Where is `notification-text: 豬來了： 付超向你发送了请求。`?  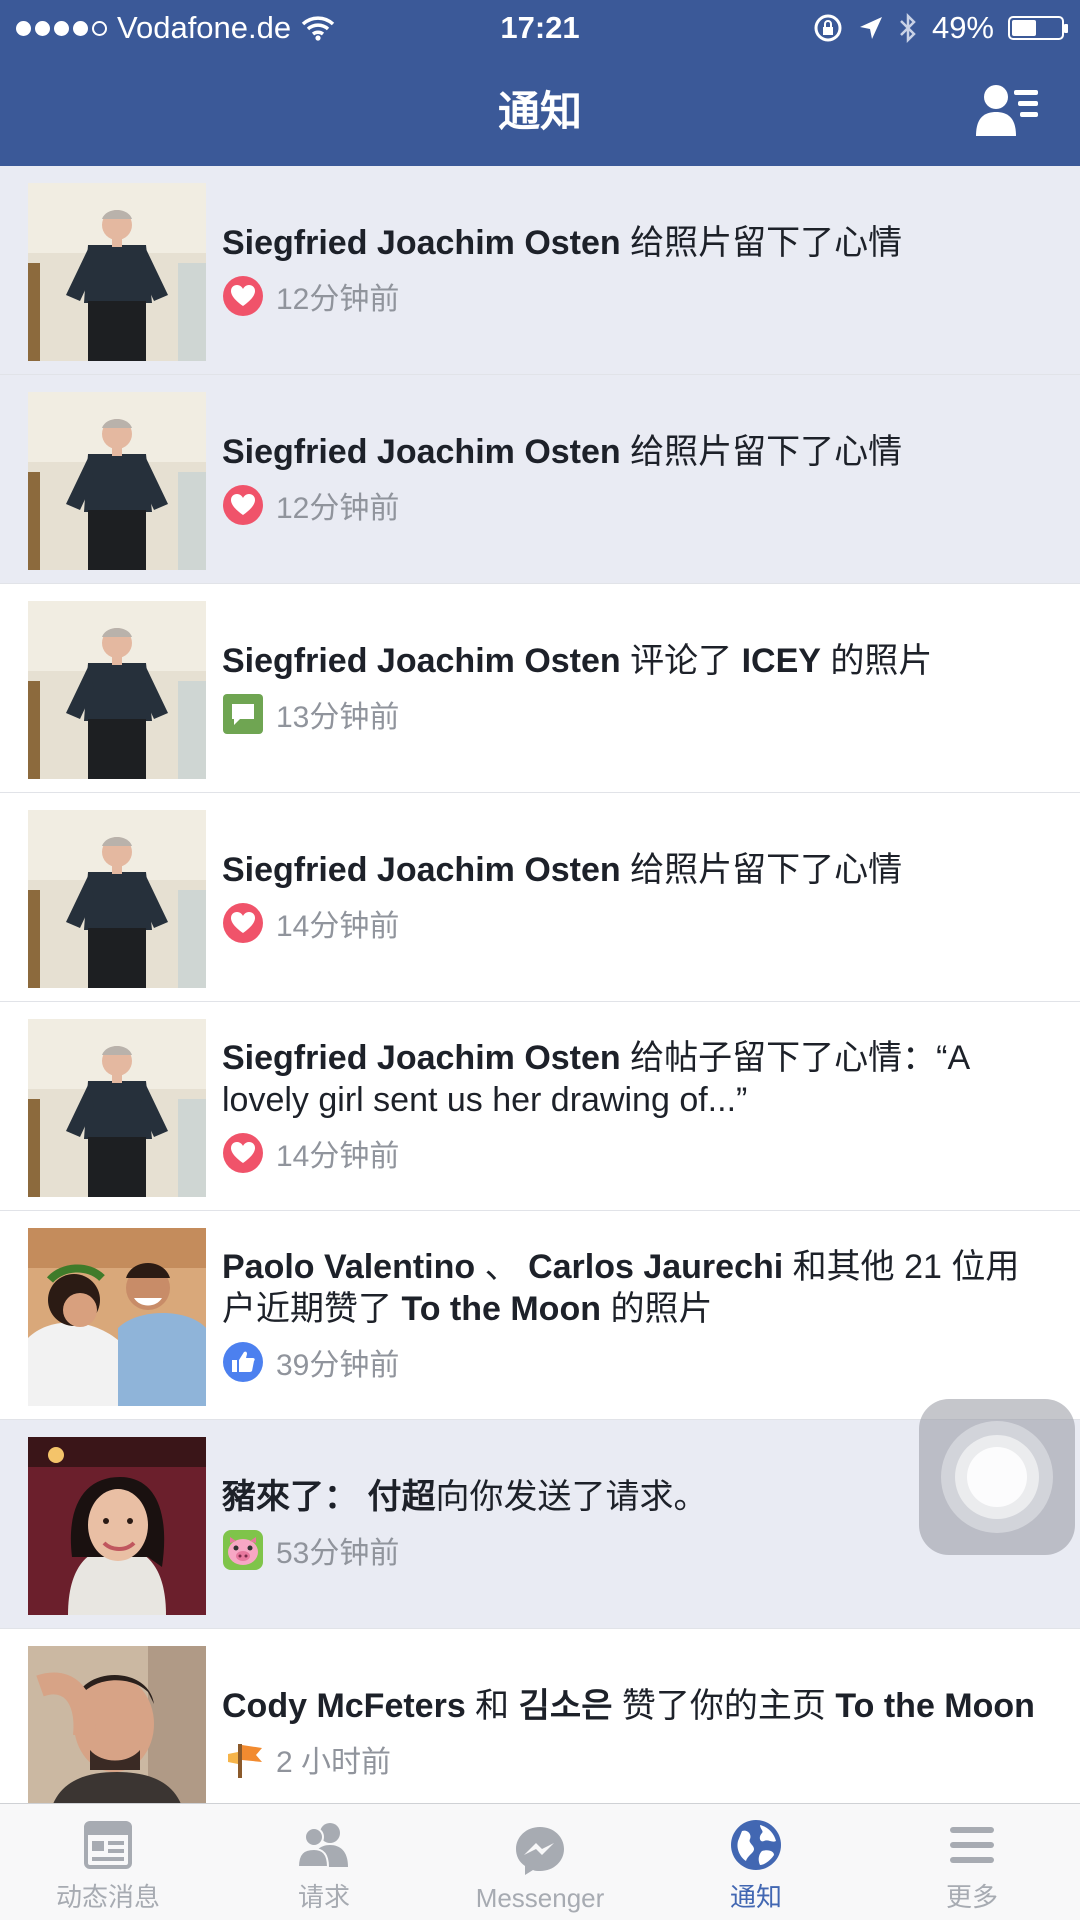
notification-text: 豬來了： 付超向你发送了请求。 is located at coordinates (631, 1497).